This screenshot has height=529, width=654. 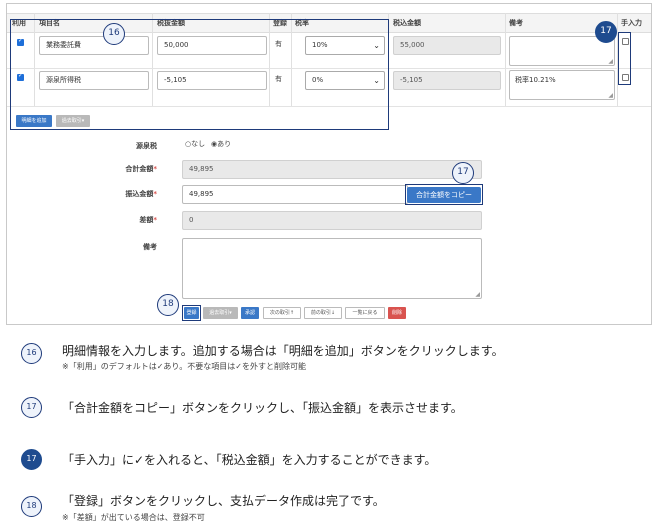 I want to click on callout-badge-16: 16, so click(x=114, y=34).